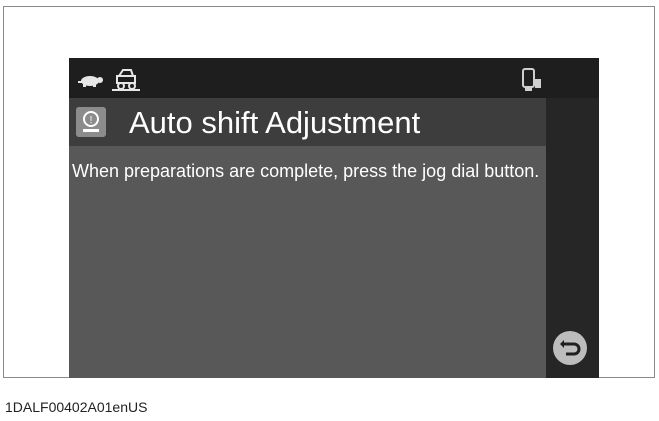 This screenshot has height=421, width=659. I want to click on status-bar, so click(334, 78).